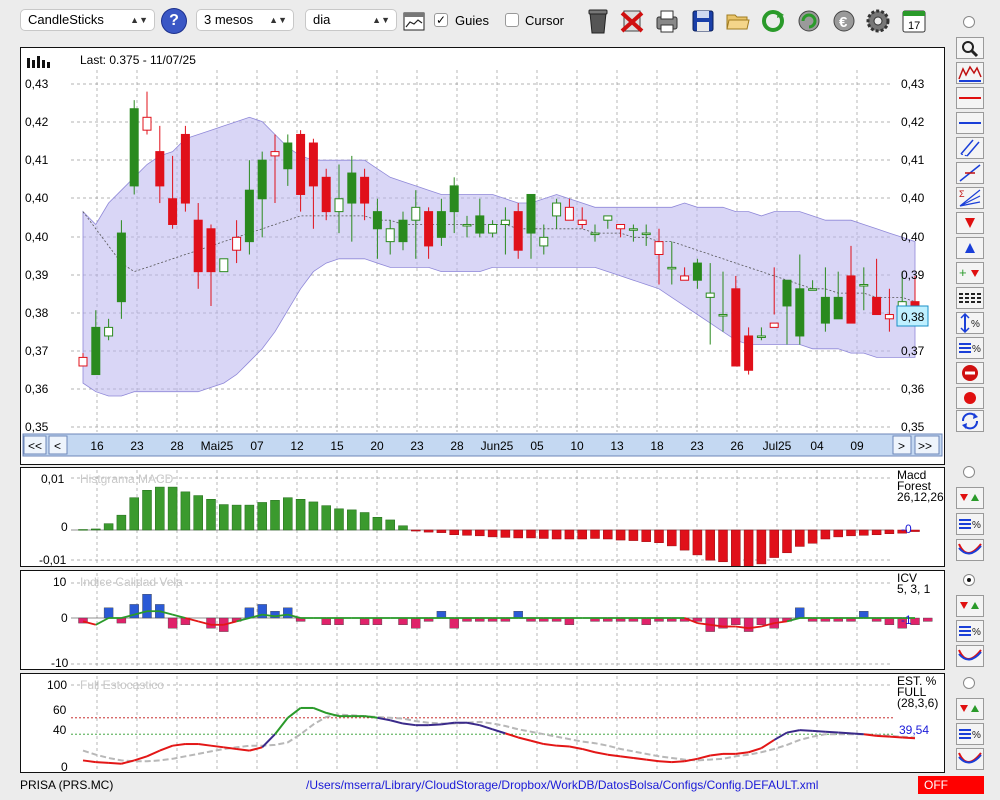 The height and width of the screenshot is (800, 1000). What do you see at coordinates (970, 398) in the screenshot?
I see `record-button` at bounding box center [970, 398].